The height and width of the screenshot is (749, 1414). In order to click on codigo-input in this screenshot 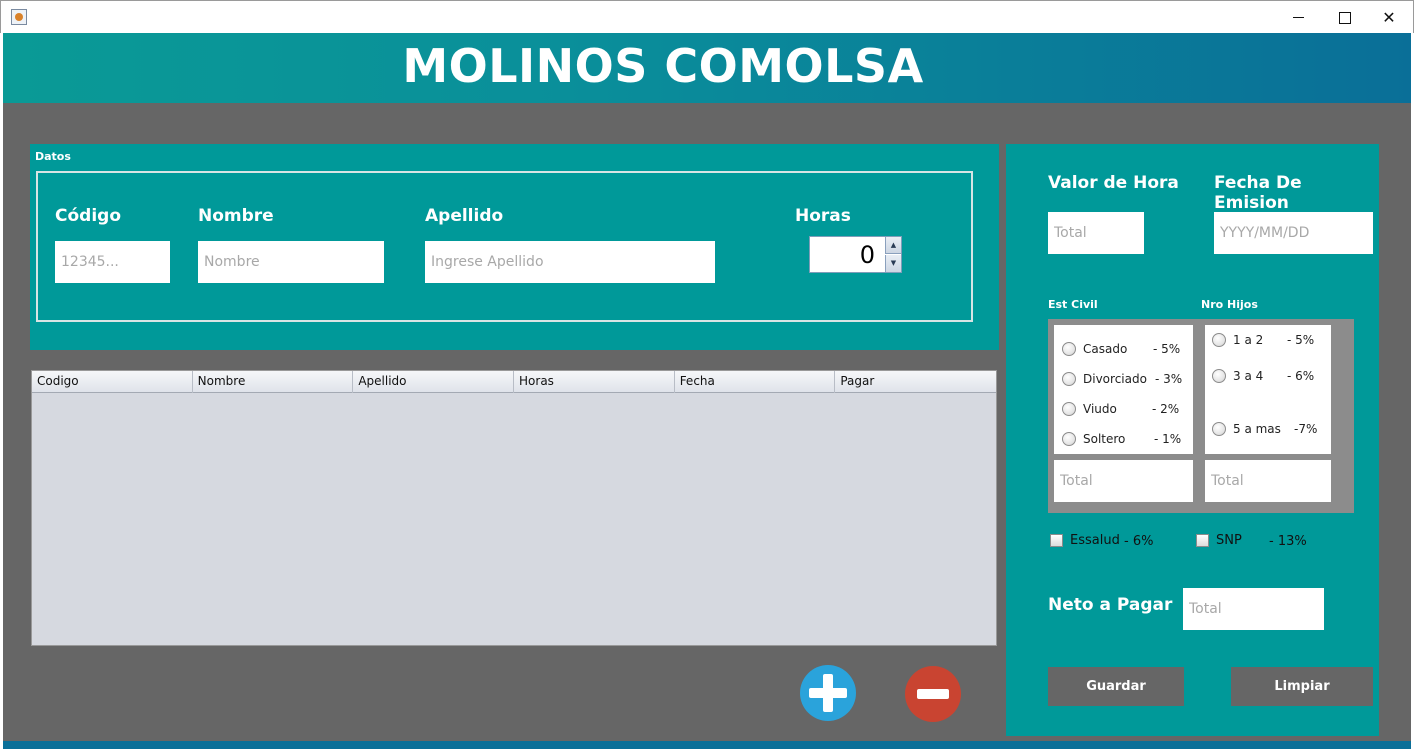, I will do `click(112, 262)`.